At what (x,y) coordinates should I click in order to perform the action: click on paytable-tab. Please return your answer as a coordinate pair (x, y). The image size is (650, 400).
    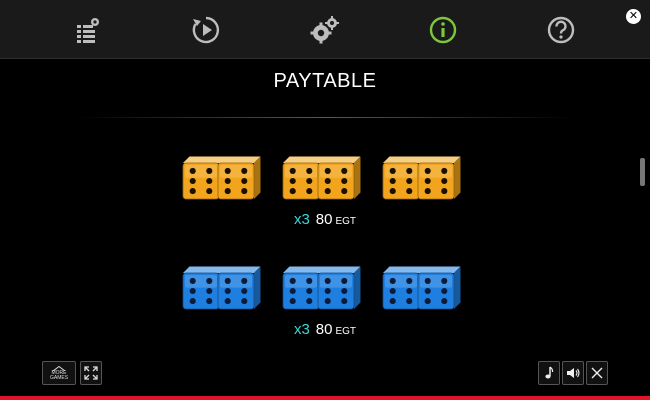
    Looking at the image, I should click on (88, 30).